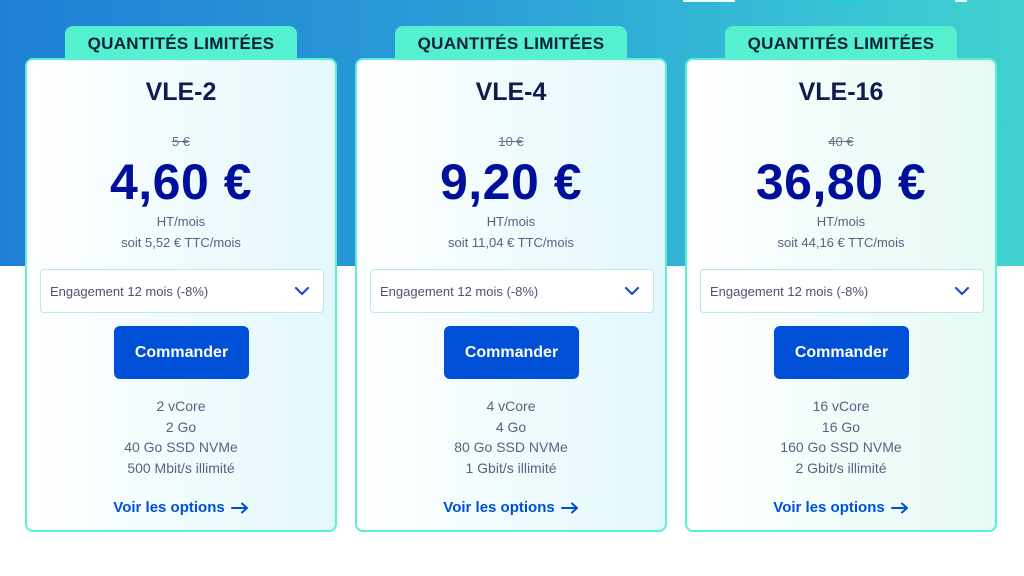  What do you see at coordinates (511, 141) in the screenshot?
I see `old-price: 10 €` at bounding box center [511, 141].